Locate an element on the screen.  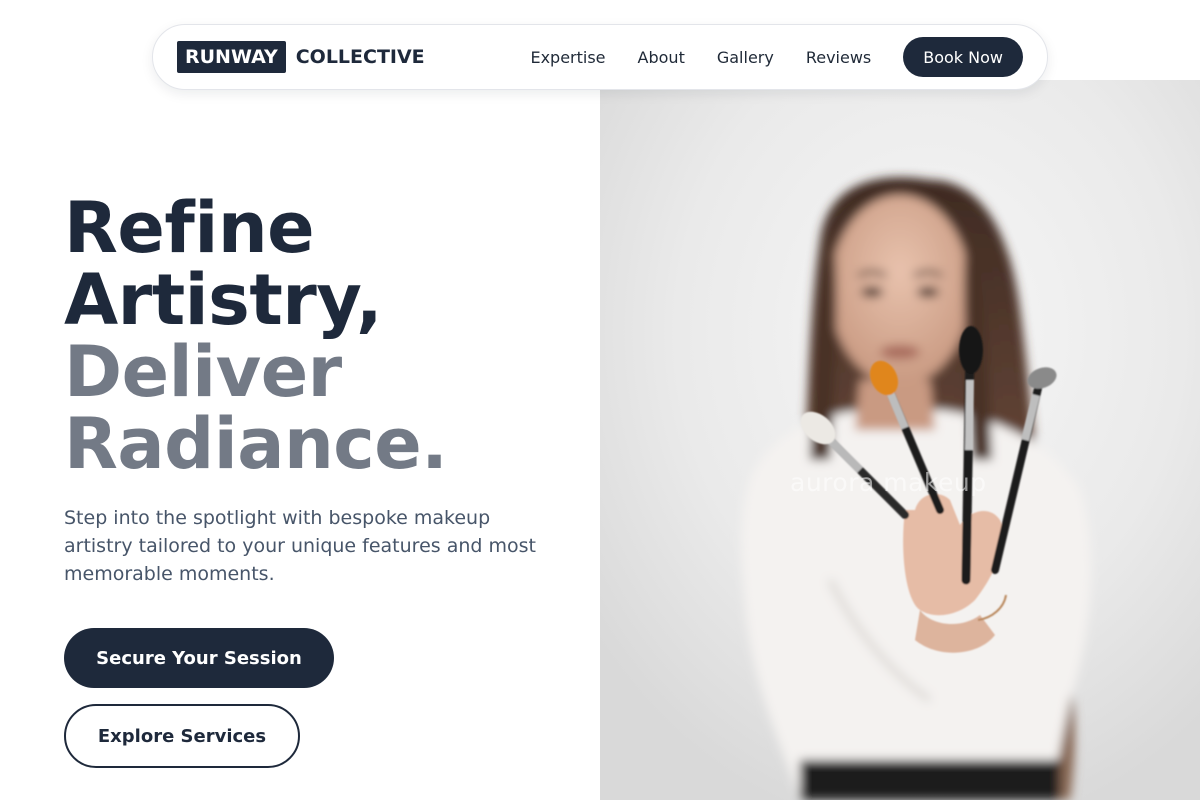
brand-logo: RUNWAY COLLECTIVE is located at coordinates (301, 57).